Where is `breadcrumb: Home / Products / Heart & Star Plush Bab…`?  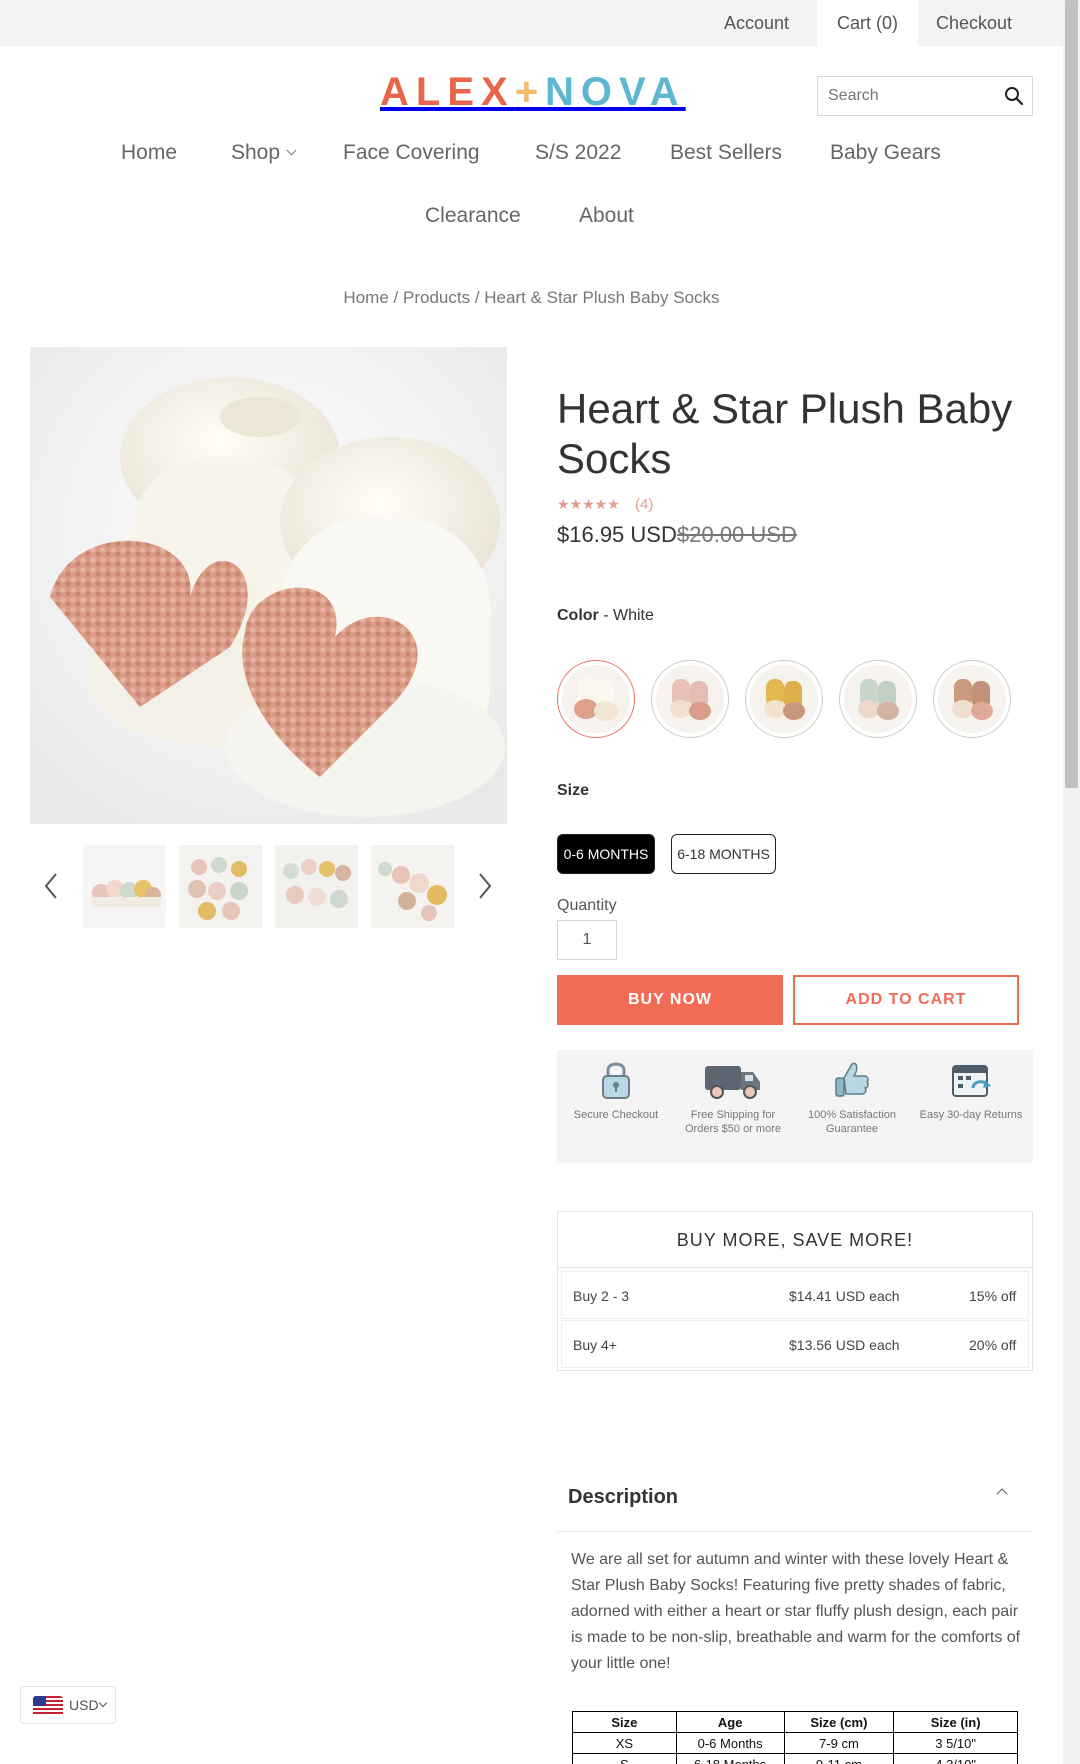
breadcrumb: Home / Products / Heart & Star Plush Bab… is located at coordinates (531, 298).